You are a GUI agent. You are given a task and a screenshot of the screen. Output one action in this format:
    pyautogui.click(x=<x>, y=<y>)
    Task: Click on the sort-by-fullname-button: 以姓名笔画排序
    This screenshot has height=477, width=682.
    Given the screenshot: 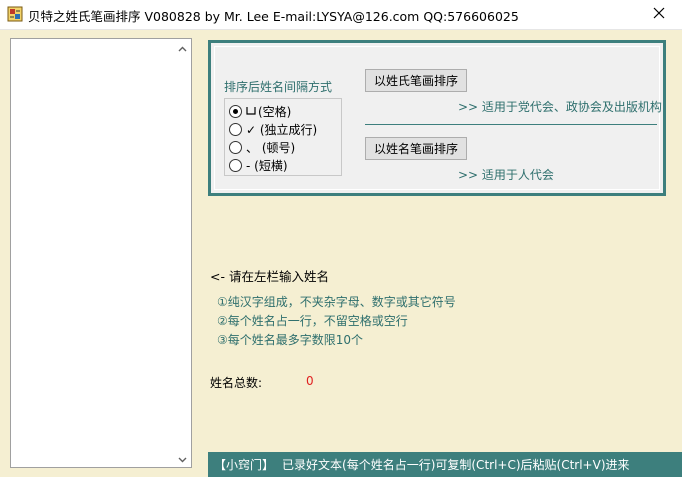 What is the action you would take?
    pyautogui.click(x=416, y=148)
    